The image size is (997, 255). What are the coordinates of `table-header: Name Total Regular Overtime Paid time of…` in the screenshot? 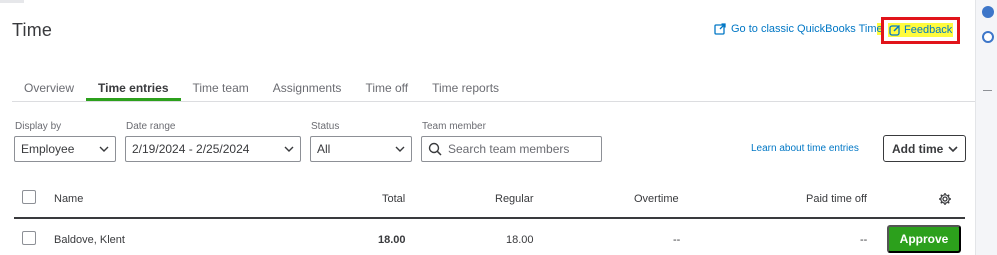 It's located at (489, 202).